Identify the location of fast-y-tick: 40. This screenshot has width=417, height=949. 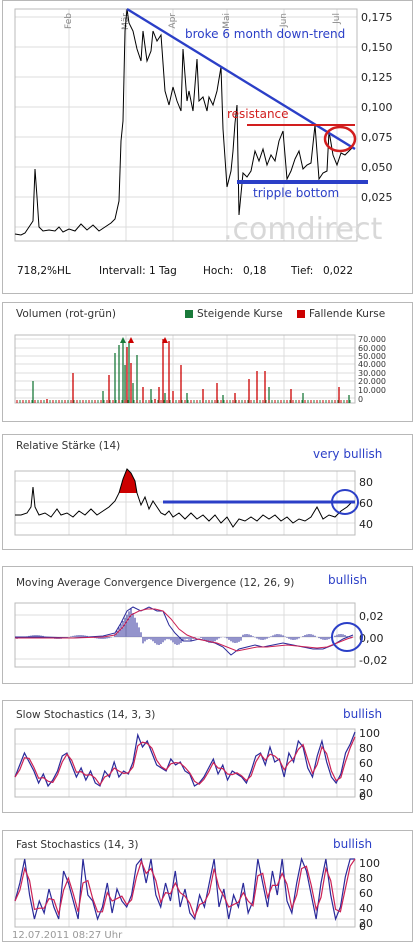
(366, 908).